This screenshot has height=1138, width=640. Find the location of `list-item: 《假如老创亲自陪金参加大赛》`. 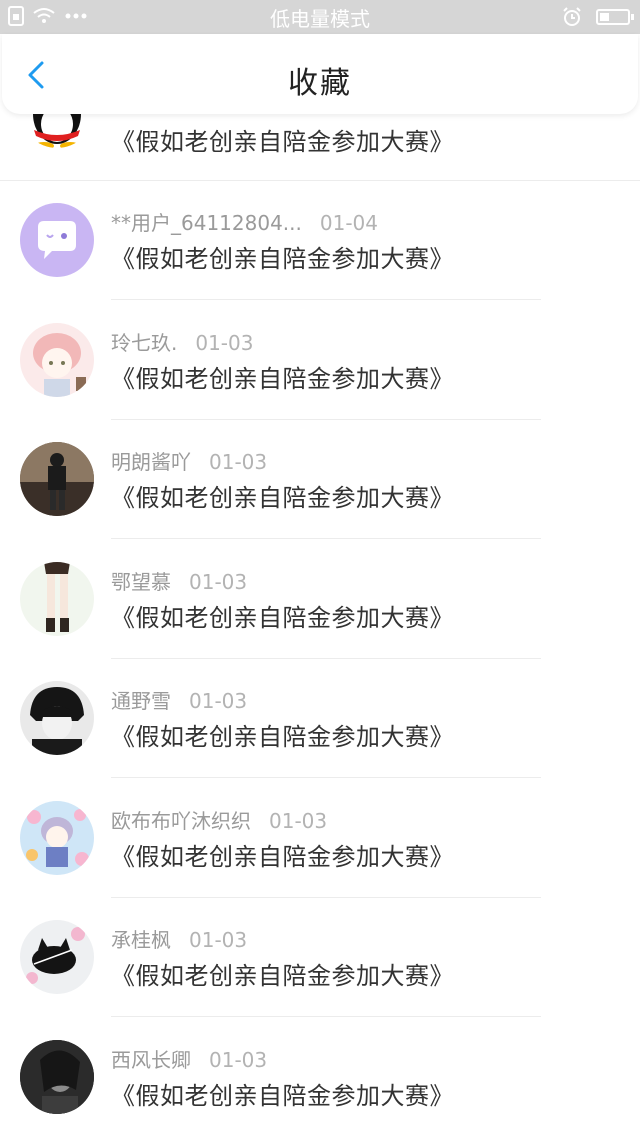

list-item: 《假如老创亲自陪金参加大赛》 is located at coordinates (320, 127).